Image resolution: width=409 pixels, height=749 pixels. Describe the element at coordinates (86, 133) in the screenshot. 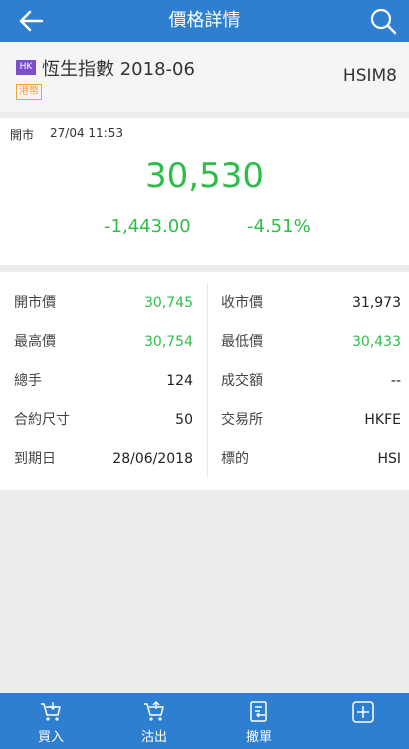

I see `quote-time: 27/04 11:53` at that location.